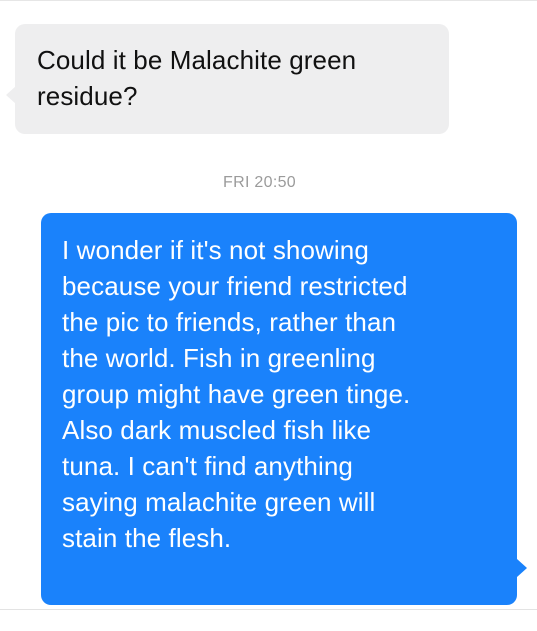 Image resolution: width=537 pixels, height=631 pixels. What do you see at coordinates (522, 568) in the screenshot?
I see `outgoing-bubble-tail` at bounding box center [522, 568].